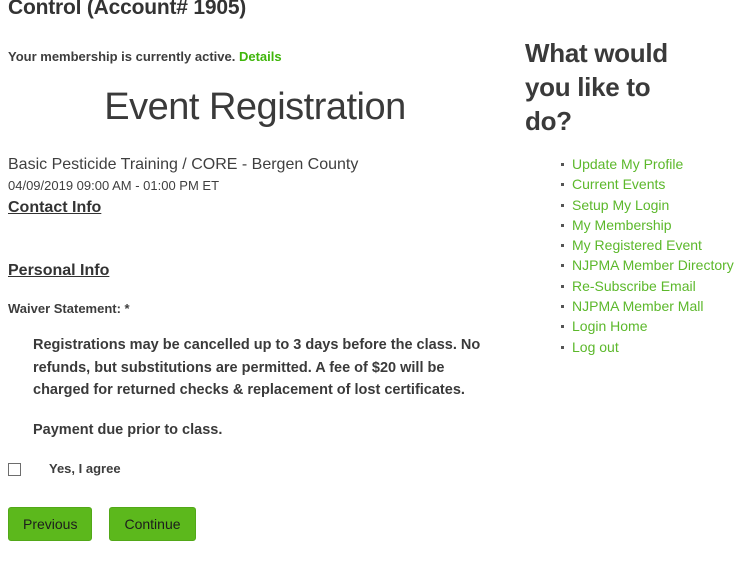 The height and width of the screenshot is (574, 750). What do you see at coordinates (14, 469) in the screenshot?
I see `agree-checkbox` at bounding box center [14, 469].